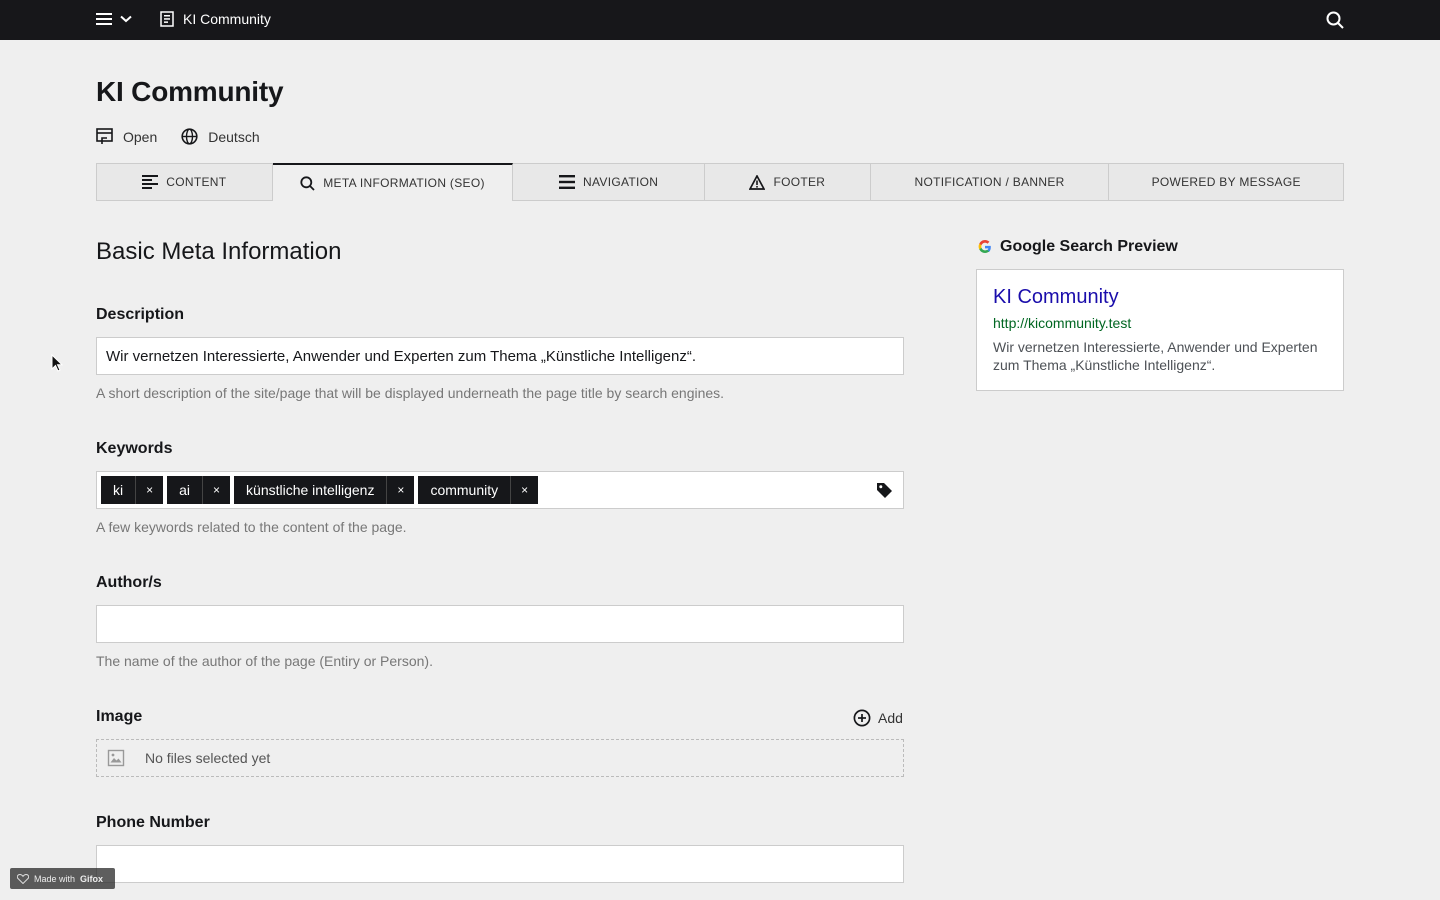 This screenshot has height=900, width=1440. Describe the element at coordinates (567, 182) in the screenshot. I see `menu-icon` at that location.